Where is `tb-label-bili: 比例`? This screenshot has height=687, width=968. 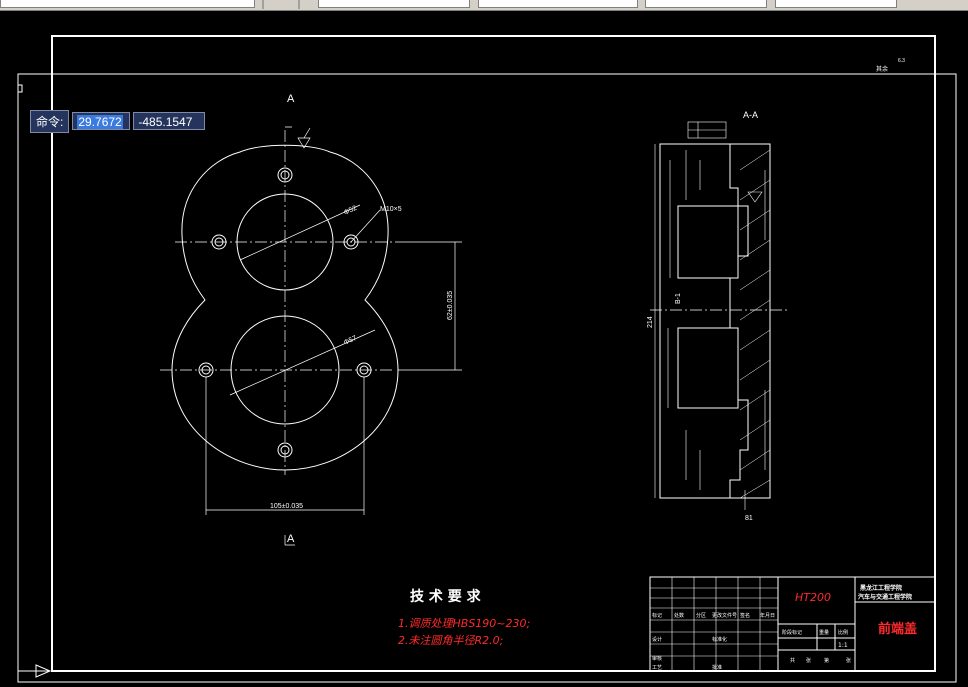
tb-label-bili: 比例 is located at coordinates (843, 632).